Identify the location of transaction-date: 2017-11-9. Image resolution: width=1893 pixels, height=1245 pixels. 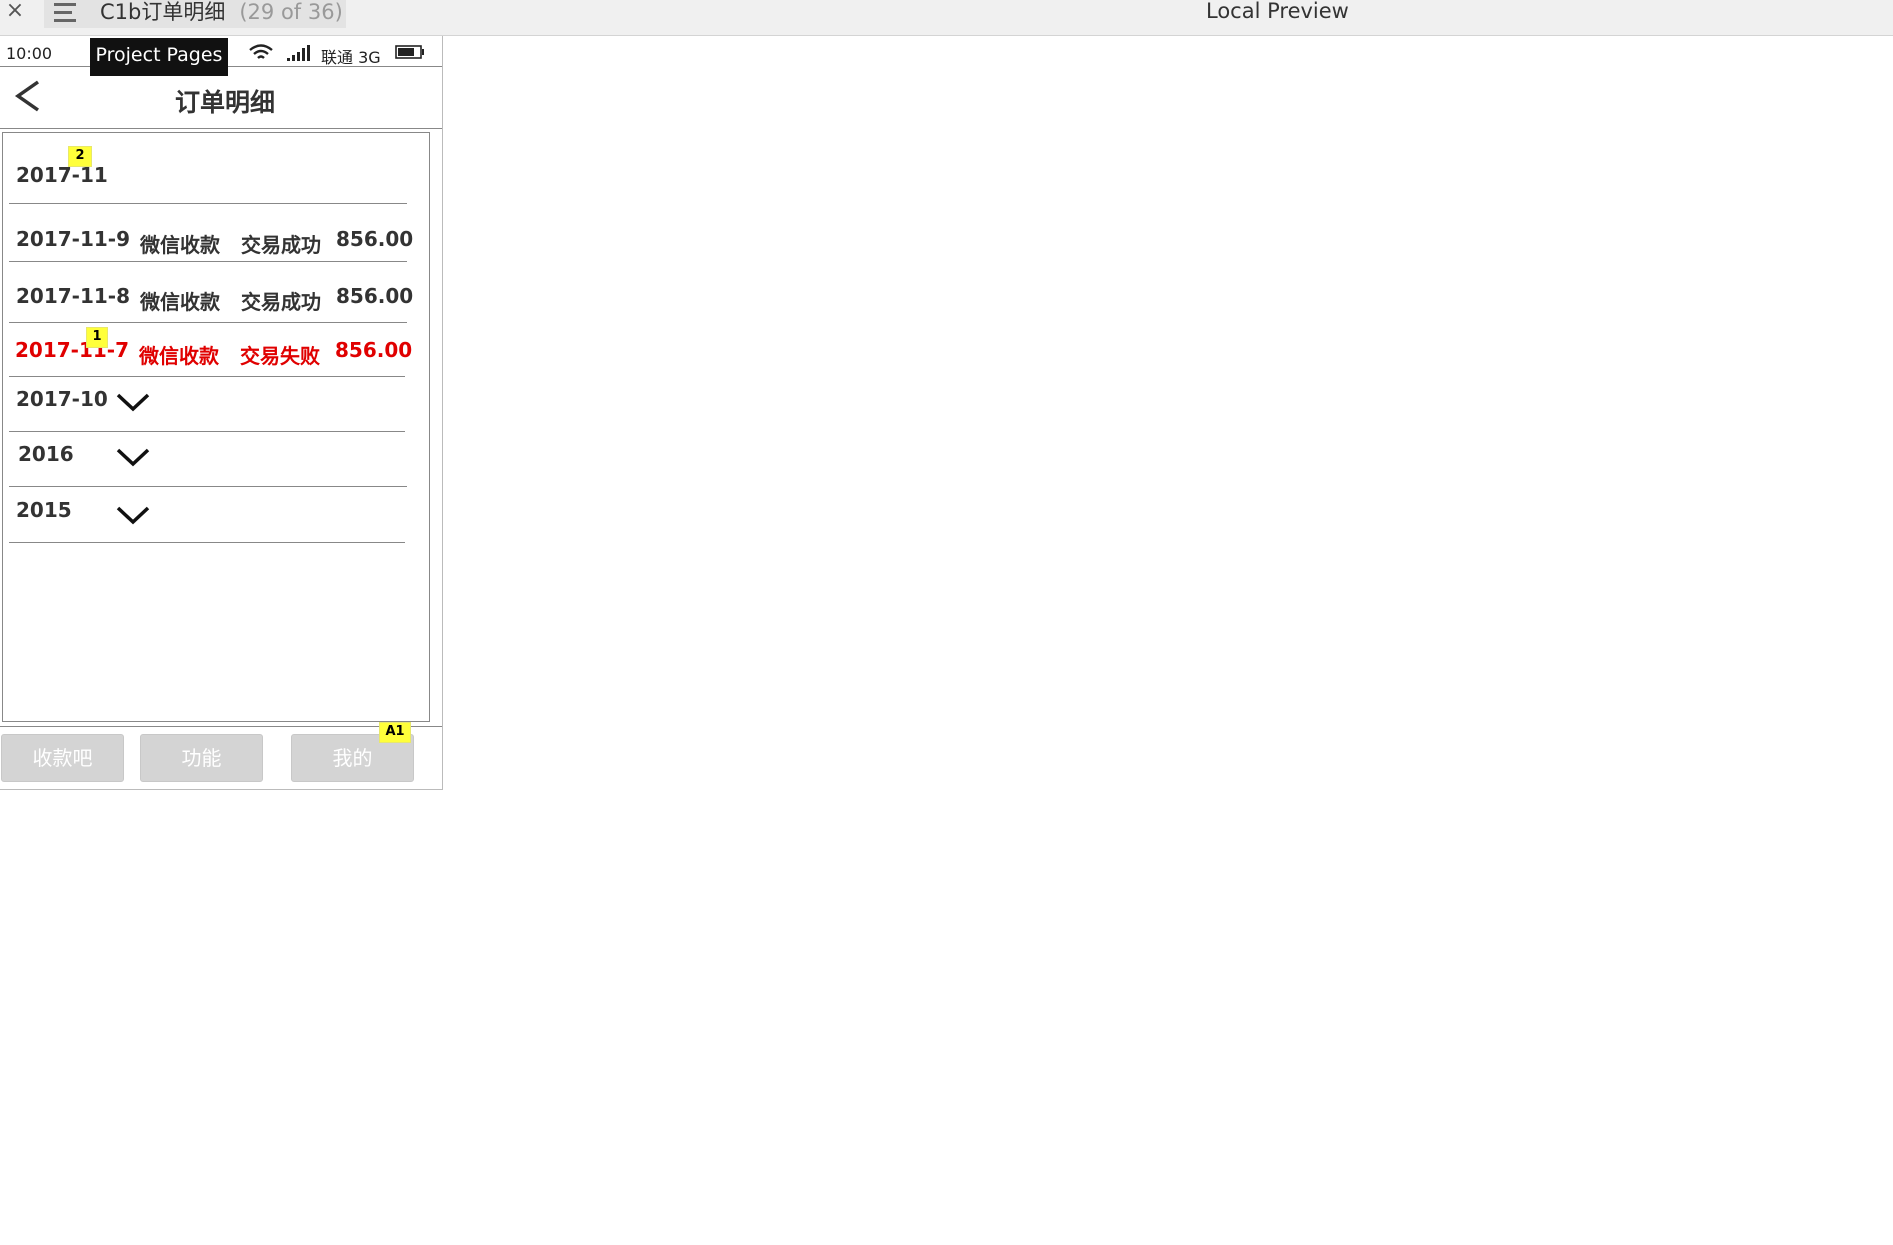
(73, 239).